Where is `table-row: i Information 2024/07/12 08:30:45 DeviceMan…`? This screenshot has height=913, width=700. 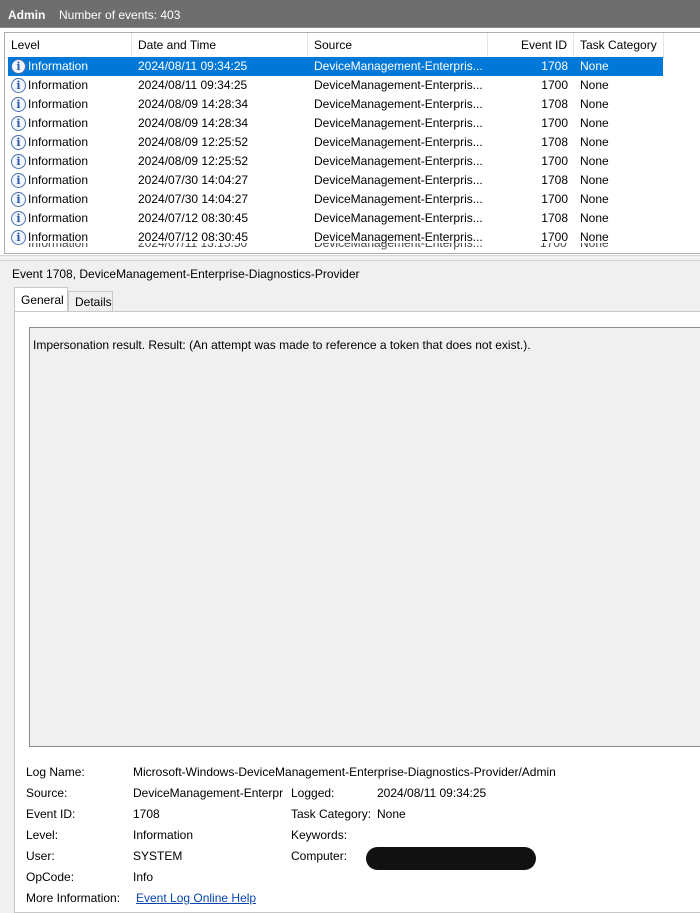 table-row: i Information 2024/07/12 08:30:45 DeviceMan… is located at coordinates (352, 218).